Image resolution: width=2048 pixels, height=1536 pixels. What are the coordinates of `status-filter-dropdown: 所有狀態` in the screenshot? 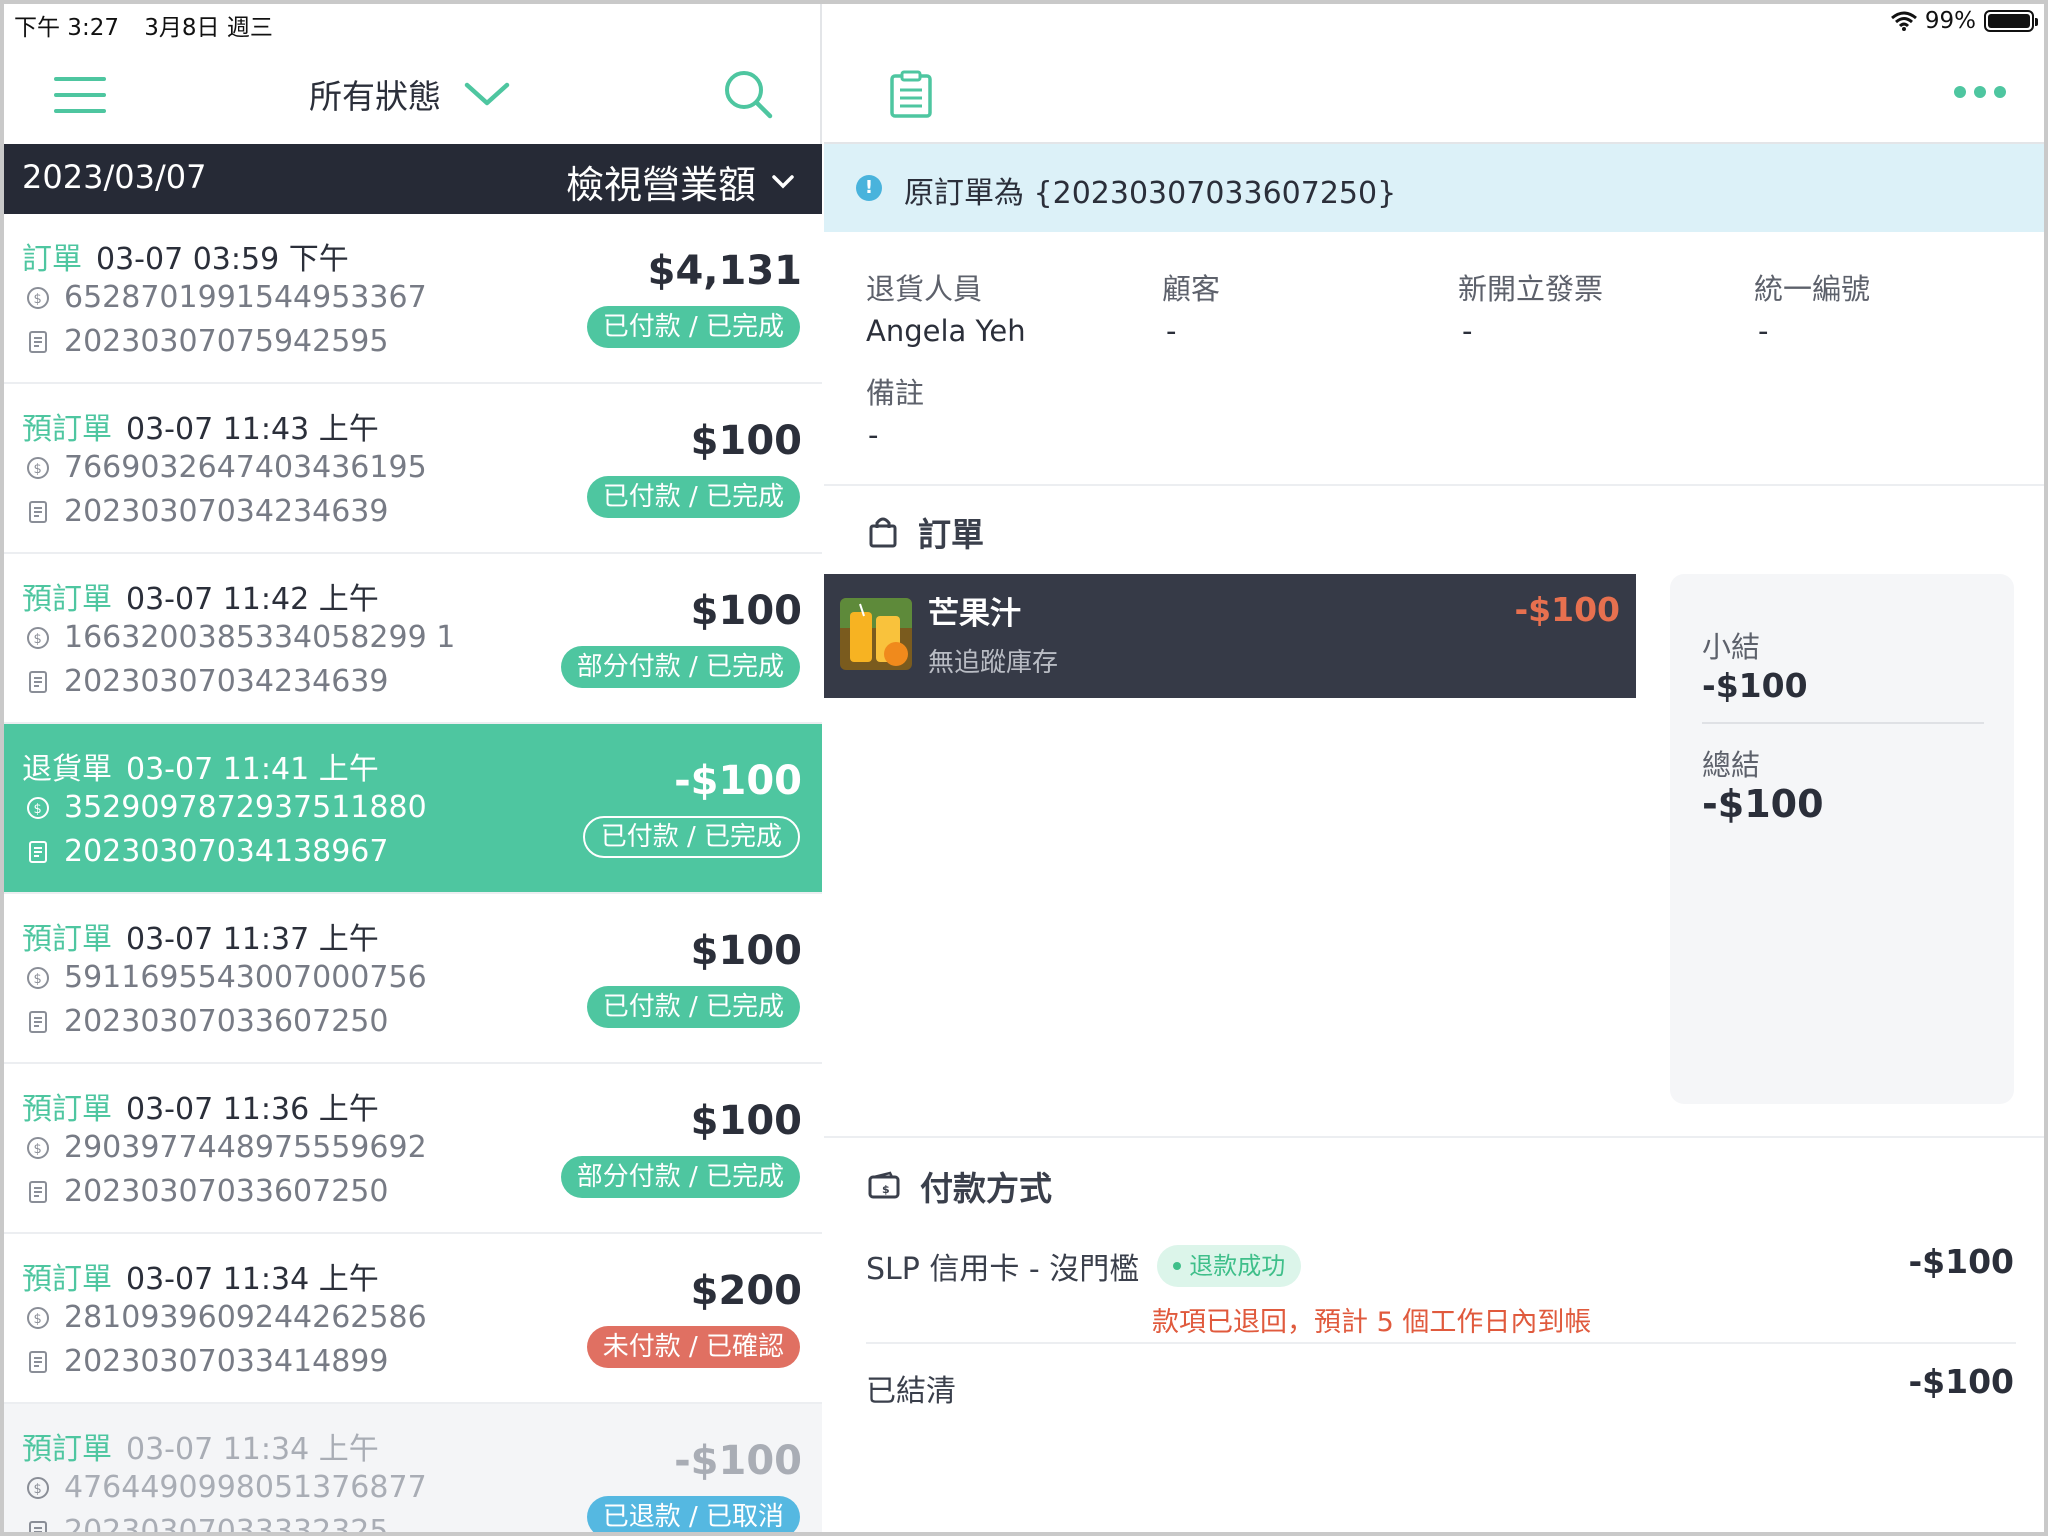 It's located at (410, 94).